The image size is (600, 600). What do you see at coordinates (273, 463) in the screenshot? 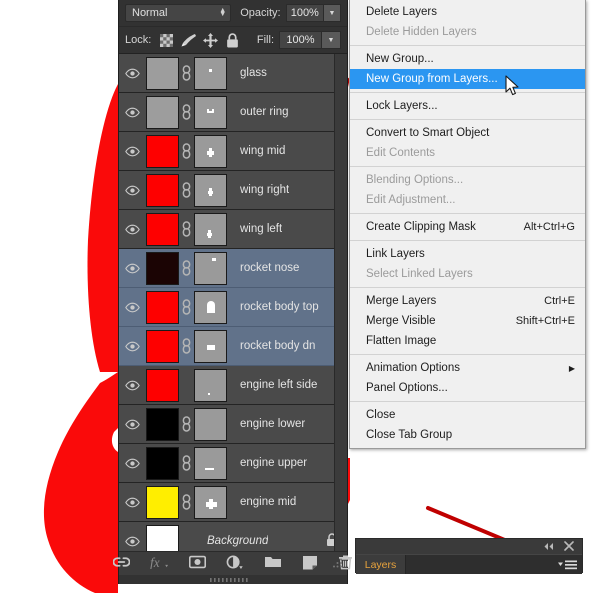
I see `layer-name: engine upper` at bounding box center [273, 463].